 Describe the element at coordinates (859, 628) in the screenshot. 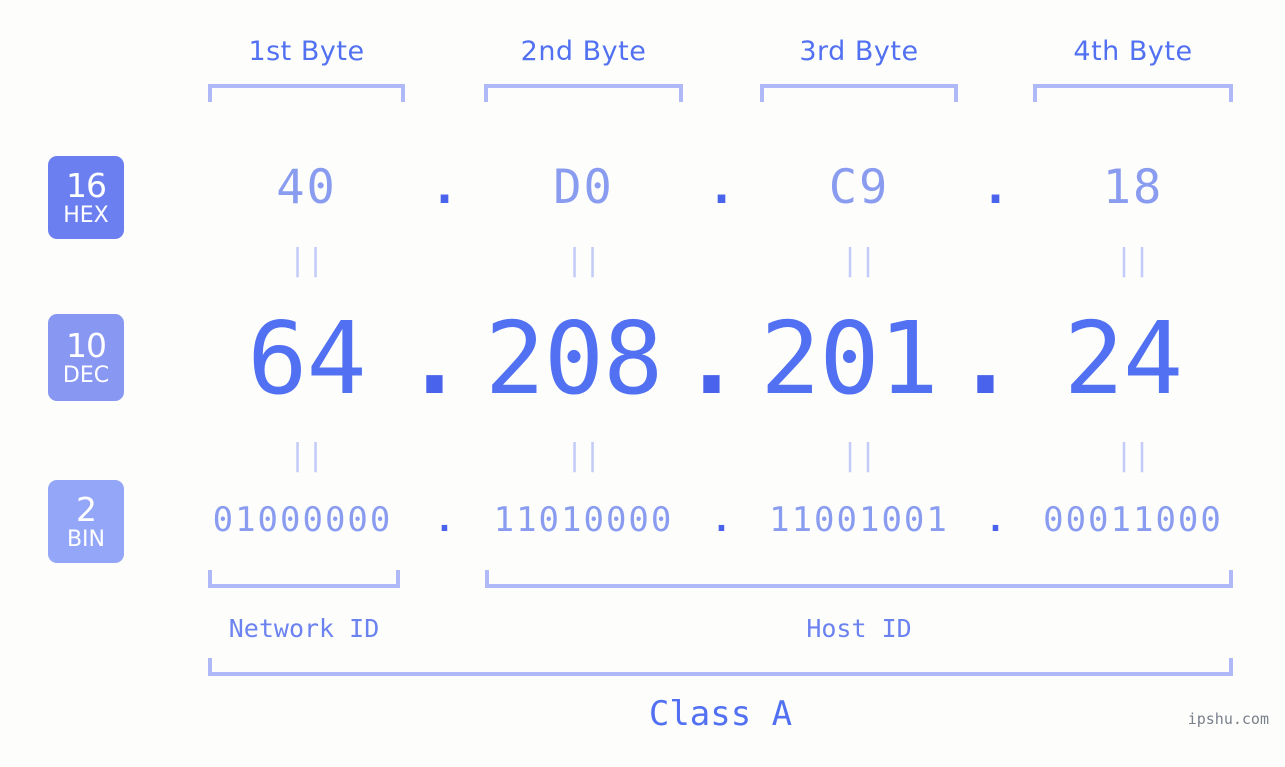

I see `host-id-label: Host ID` at that location.